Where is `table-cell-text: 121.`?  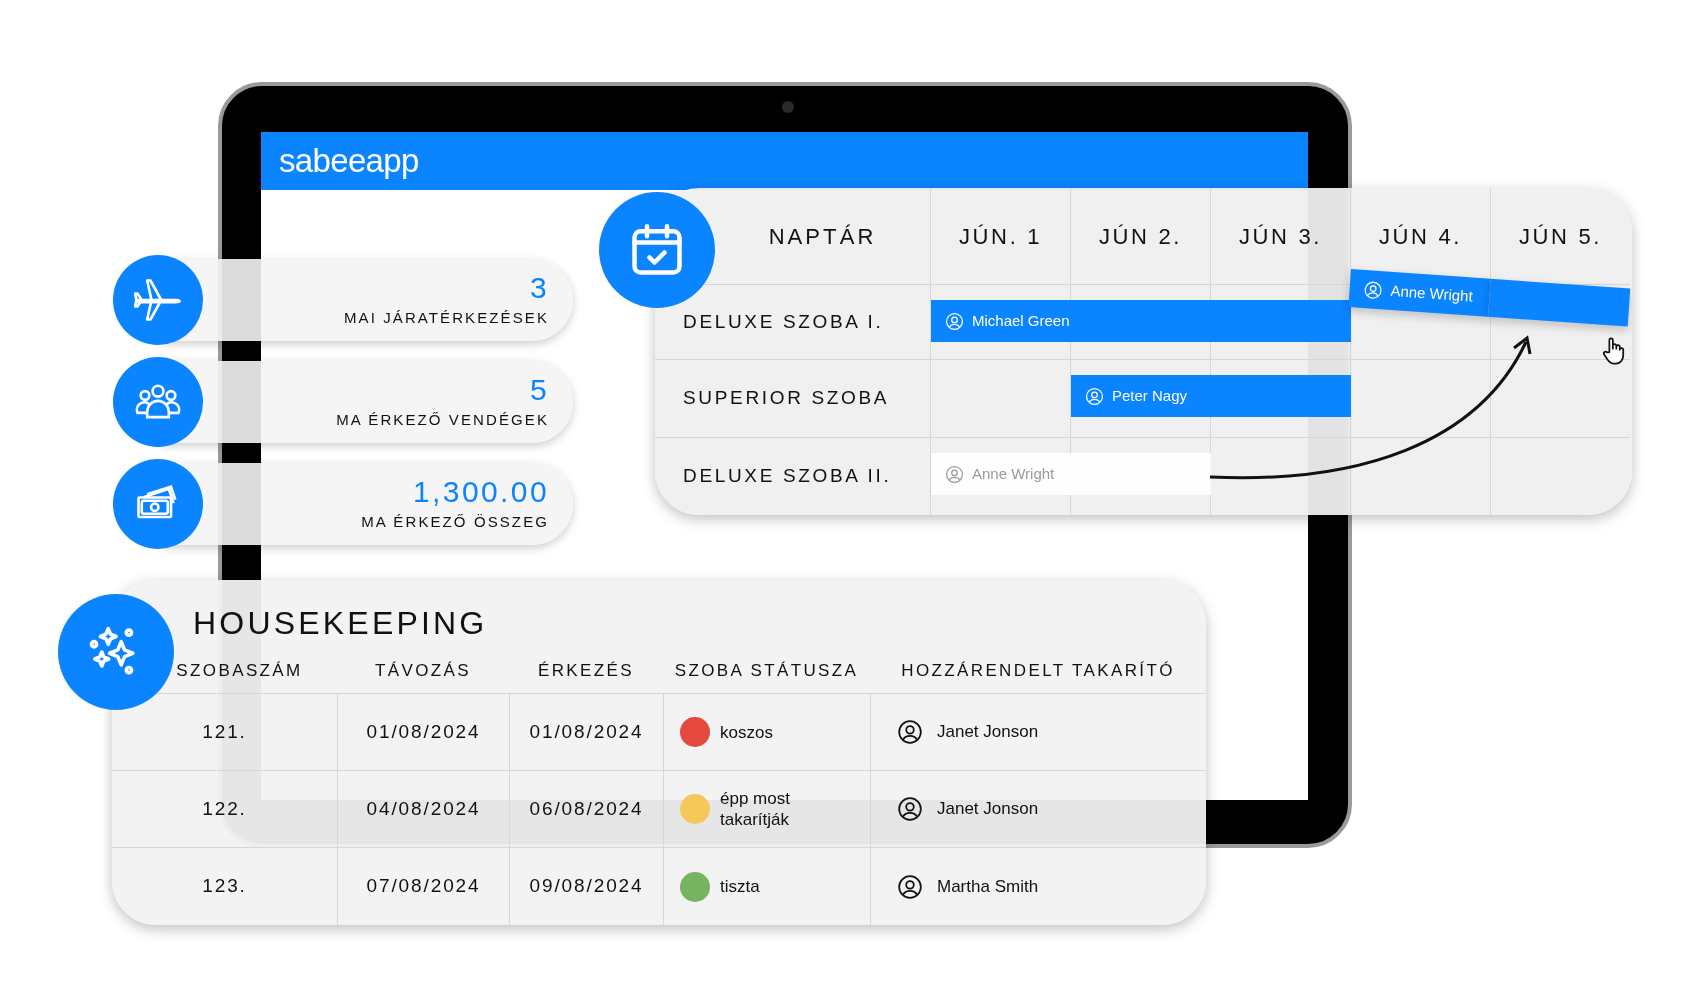
table-cell-text: 121. is located at coordinates (224, 731).